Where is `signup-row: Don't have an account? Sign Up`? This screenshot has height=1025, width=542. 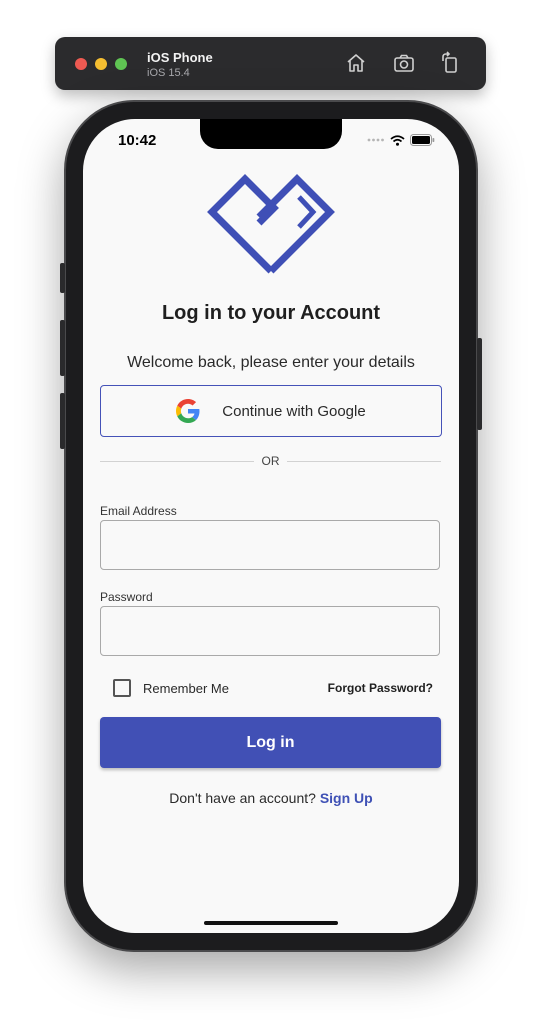 signup-row: Don't have an account? Sign Up is located at coordinates (271, 798).